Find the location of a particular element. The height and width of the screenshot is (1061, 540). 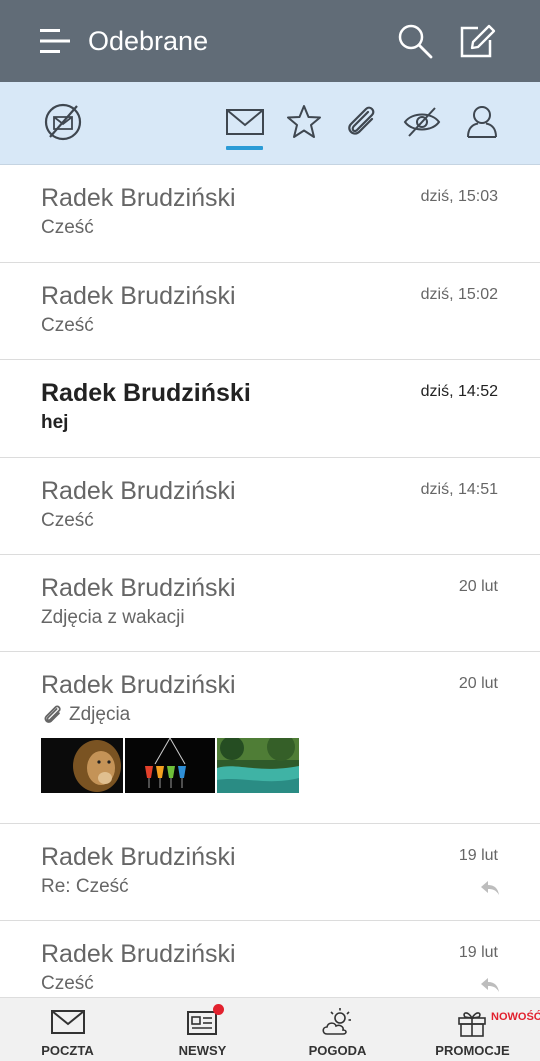

app-bar: Odebrane is located at coordinates (270, 41).